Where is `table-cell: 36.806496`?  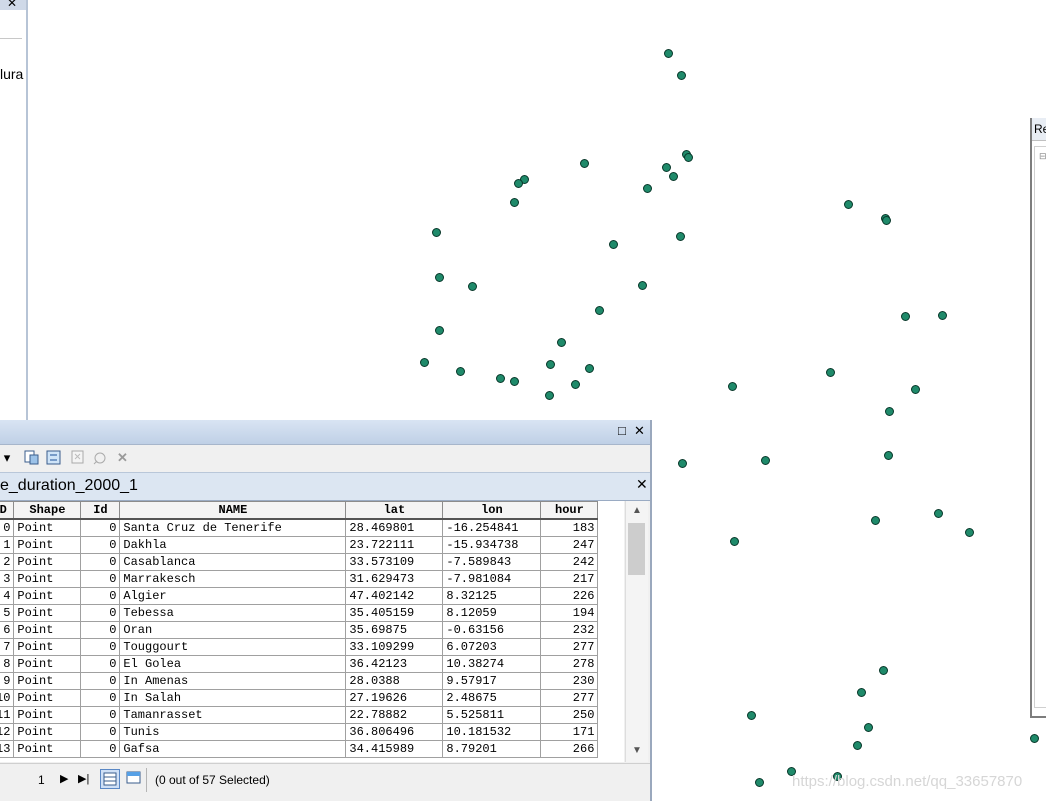
table-cell: 36.806496 is located at coordinates (394, 732).